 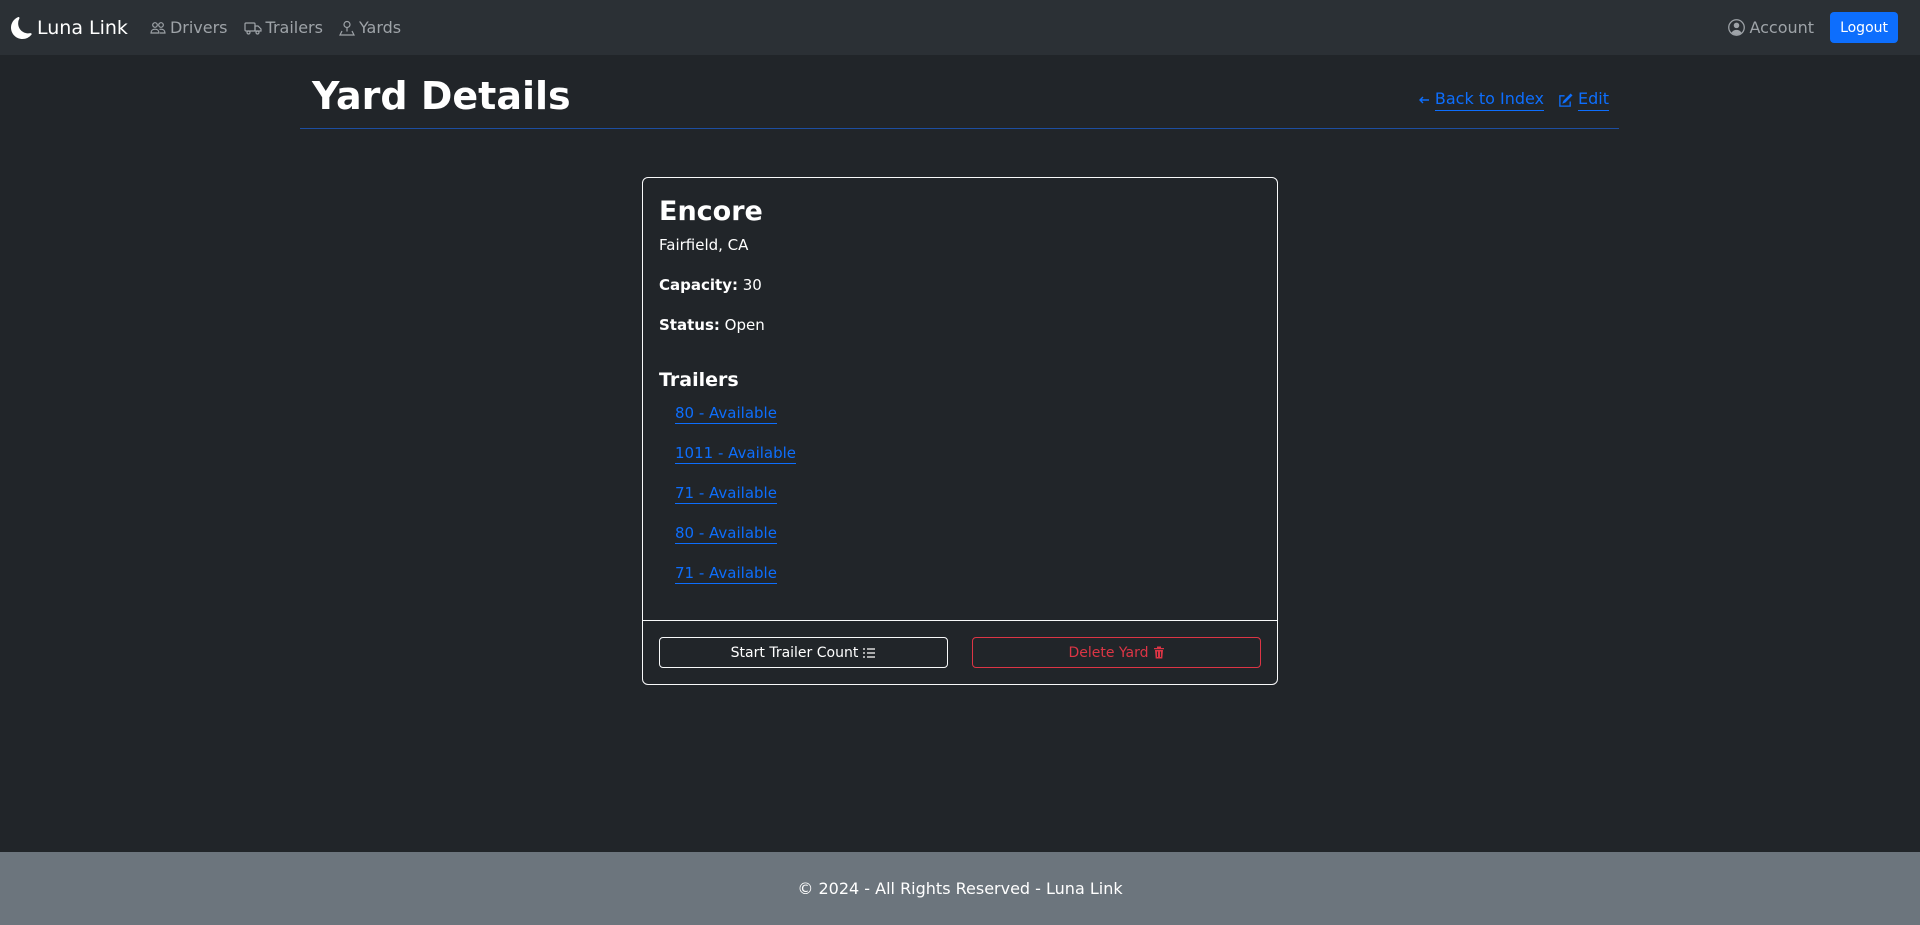 What do you see at coordinates (968, 463) in the screenshot?
I see `list-item: 1011 - Available` at bounding box center [968, 463].